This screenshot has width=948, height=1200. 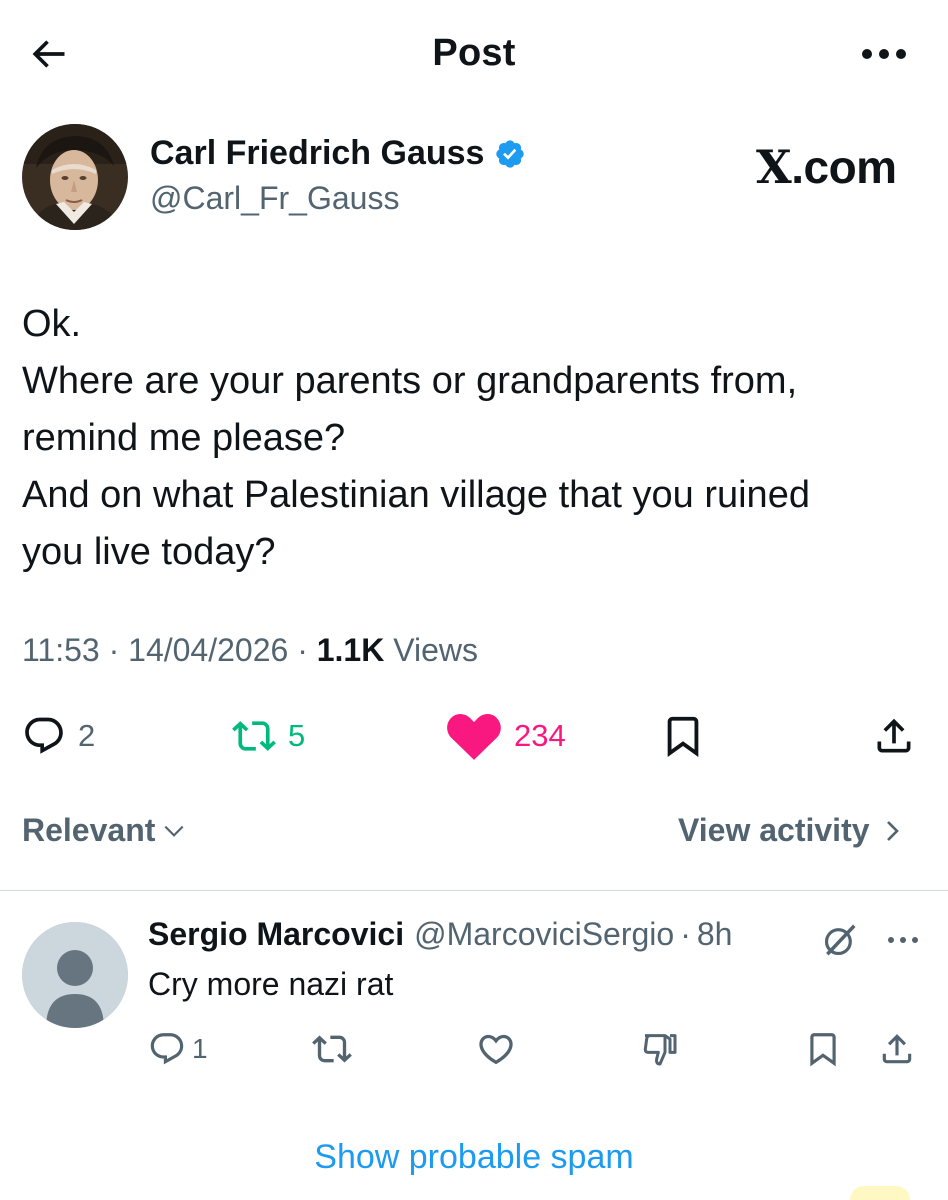 I want to click on author-avatar, so click(x=75, y=177).